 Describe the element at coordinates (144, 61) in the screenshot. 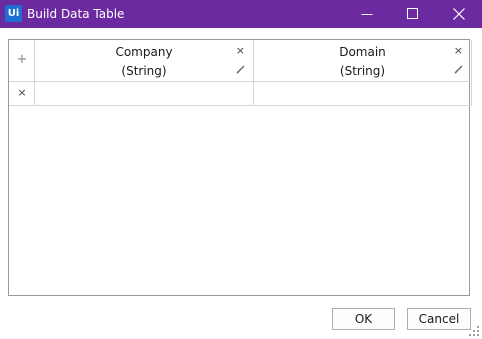

I see `column-header-company: Company (String) ×` at that location.